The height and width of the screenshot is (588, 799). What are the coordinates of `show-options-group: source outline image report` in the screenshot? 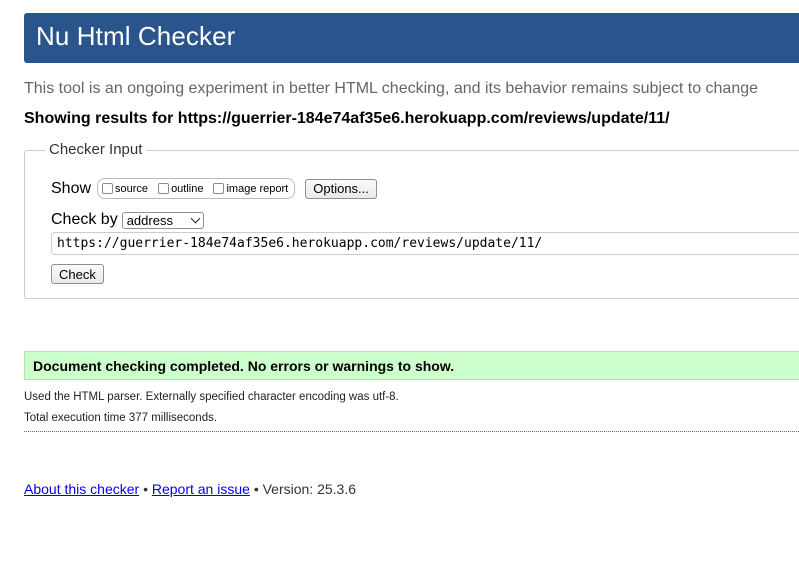 It's located at (196, 188).